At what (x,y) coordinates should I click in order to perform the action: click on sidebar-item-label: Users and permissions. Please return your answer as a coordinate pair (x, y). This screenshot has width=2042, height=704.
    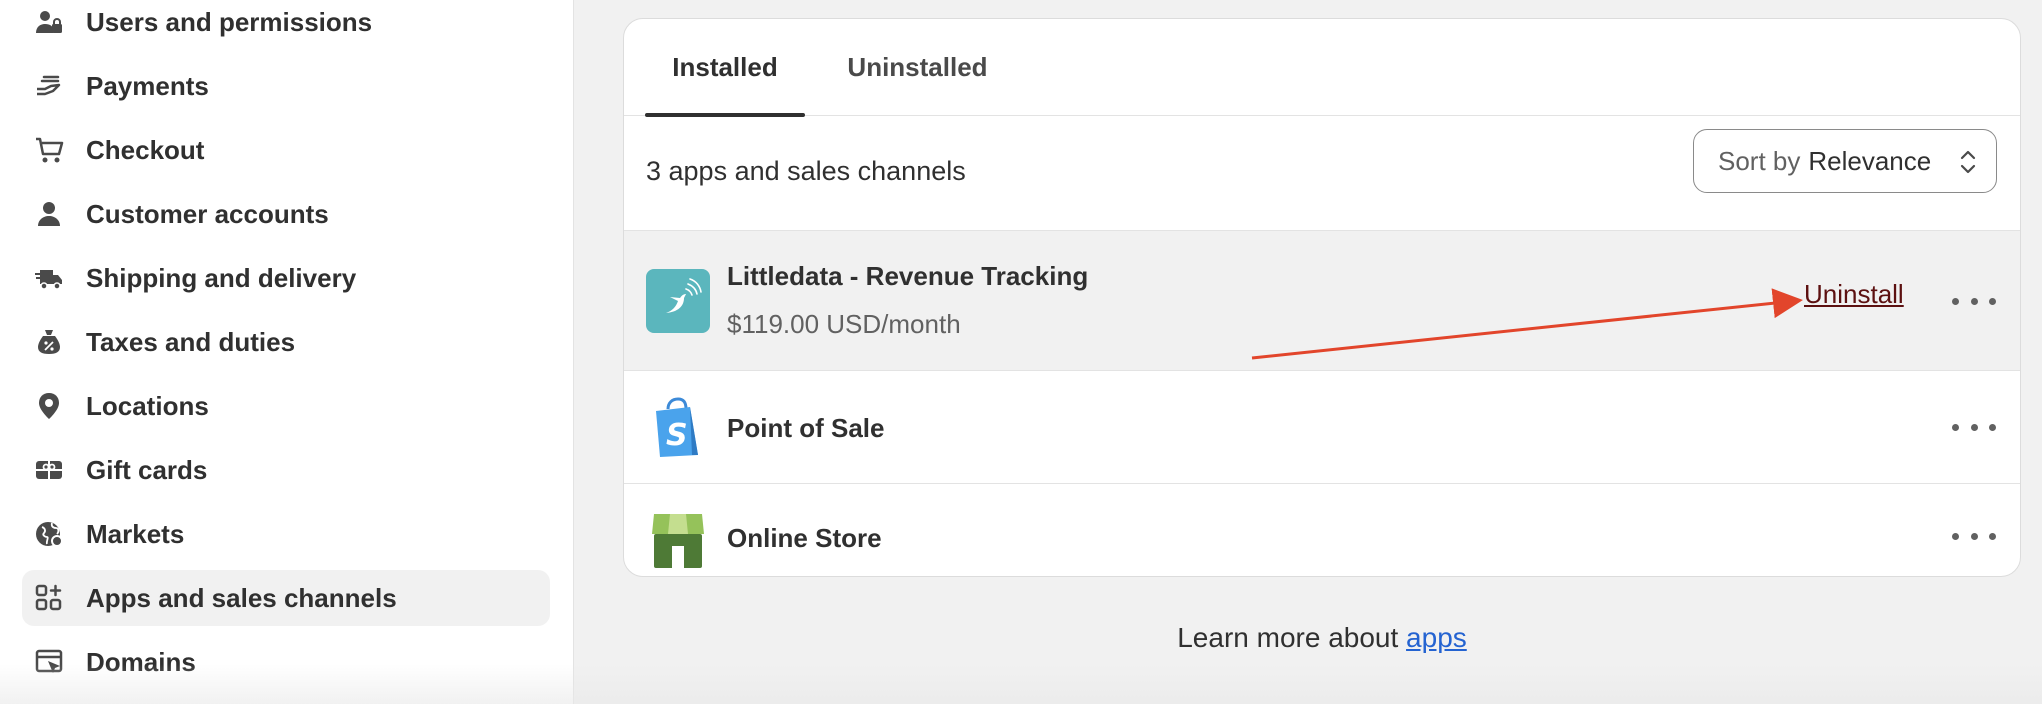
    Looking at the image, I should click on (229, 21).